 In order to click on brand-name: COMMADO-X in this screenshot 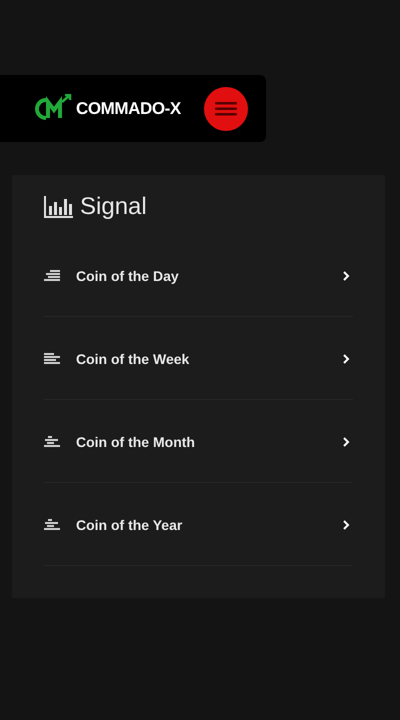, I will do `click(128, 109)`.